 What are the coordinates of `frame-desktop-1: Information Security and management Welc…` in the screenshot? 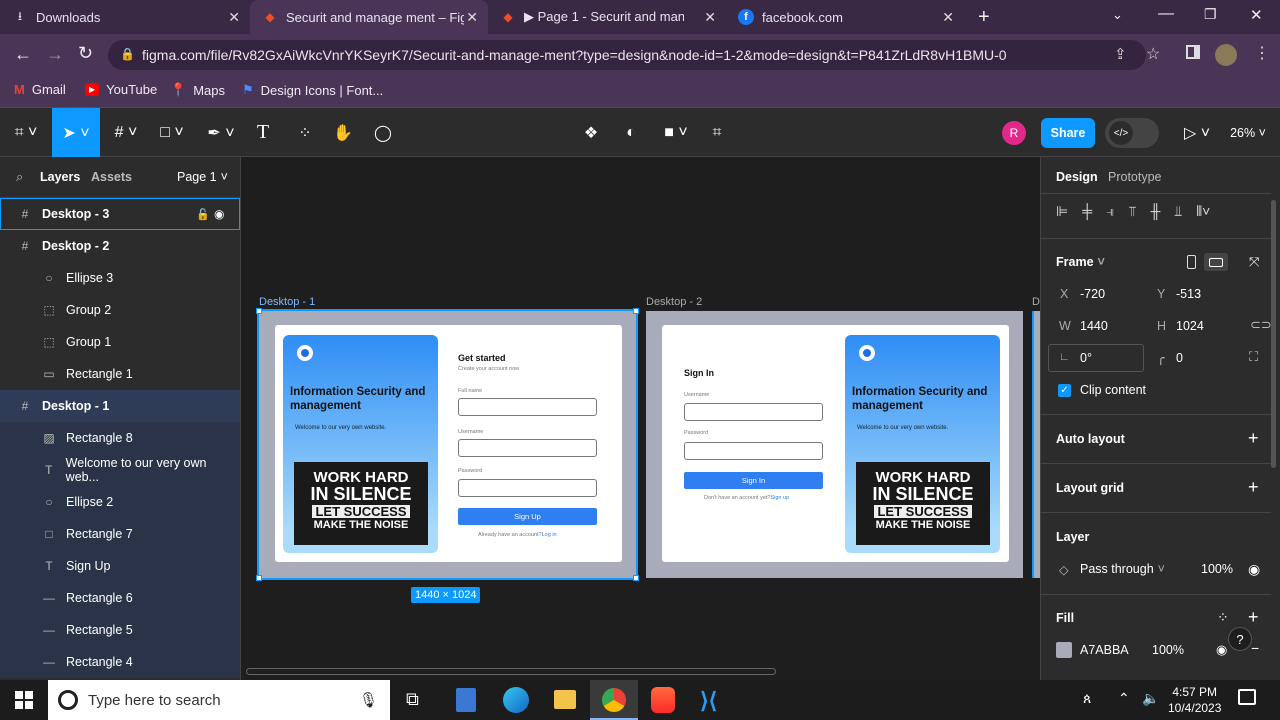 It's located at (447, 444).